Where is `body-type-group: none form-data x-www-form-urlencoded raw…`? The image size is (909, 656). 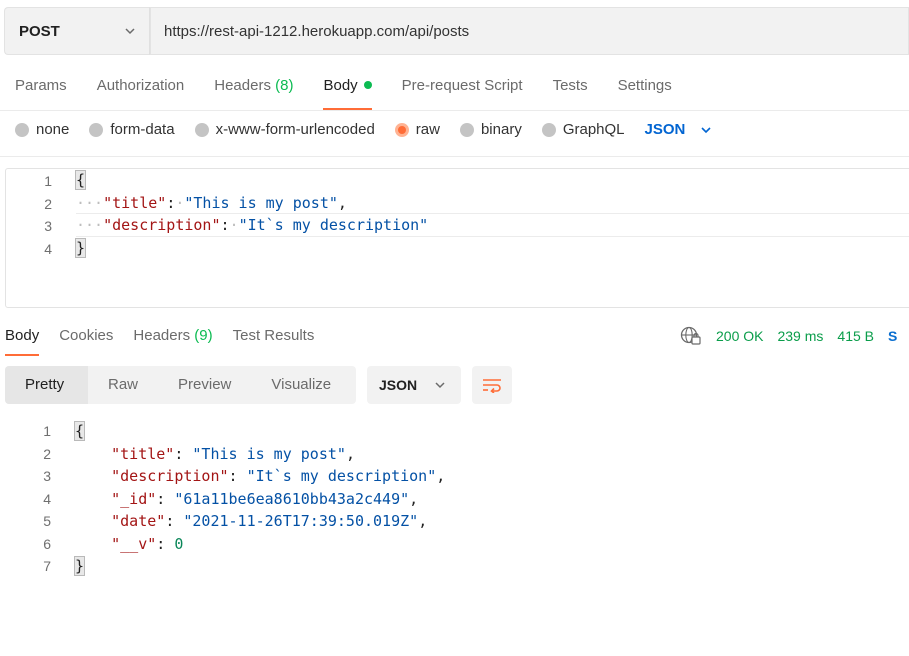
body-type-group: none form-data x-www-form-urlencoded raw… is located at coordinates (364, 129).